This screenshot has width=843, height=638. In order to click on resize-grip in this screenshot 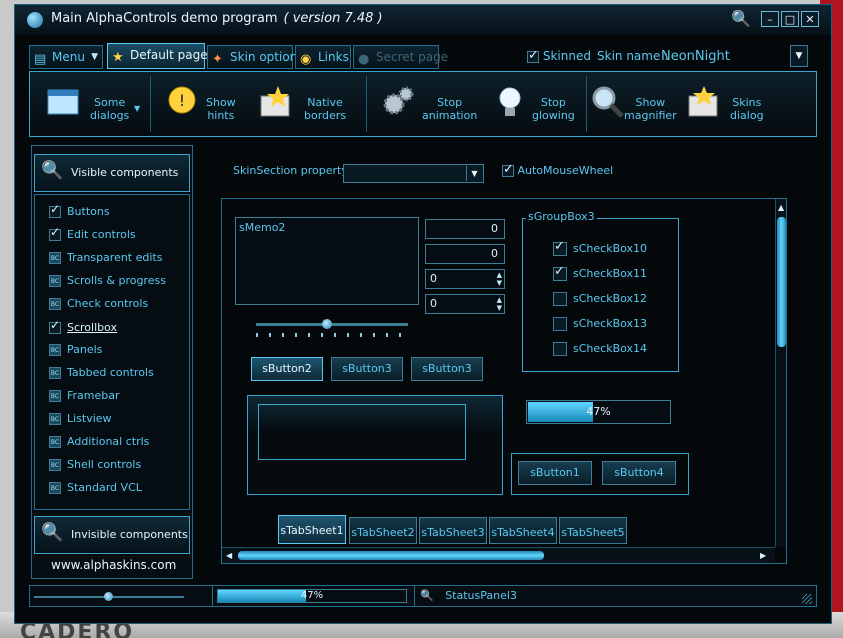, I will do `click(807, 599)`.